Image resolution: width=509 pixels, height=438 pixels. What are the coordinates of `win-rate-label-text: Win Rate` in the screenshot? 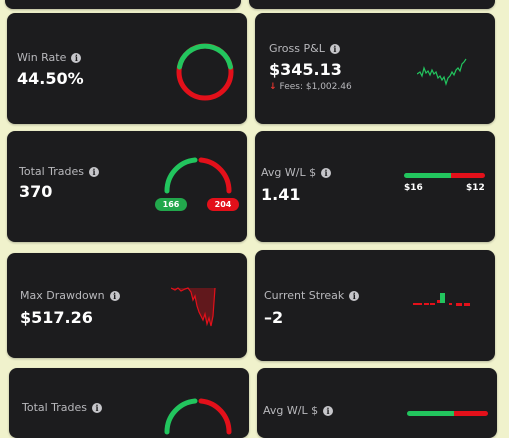 It's located at (42, 57).